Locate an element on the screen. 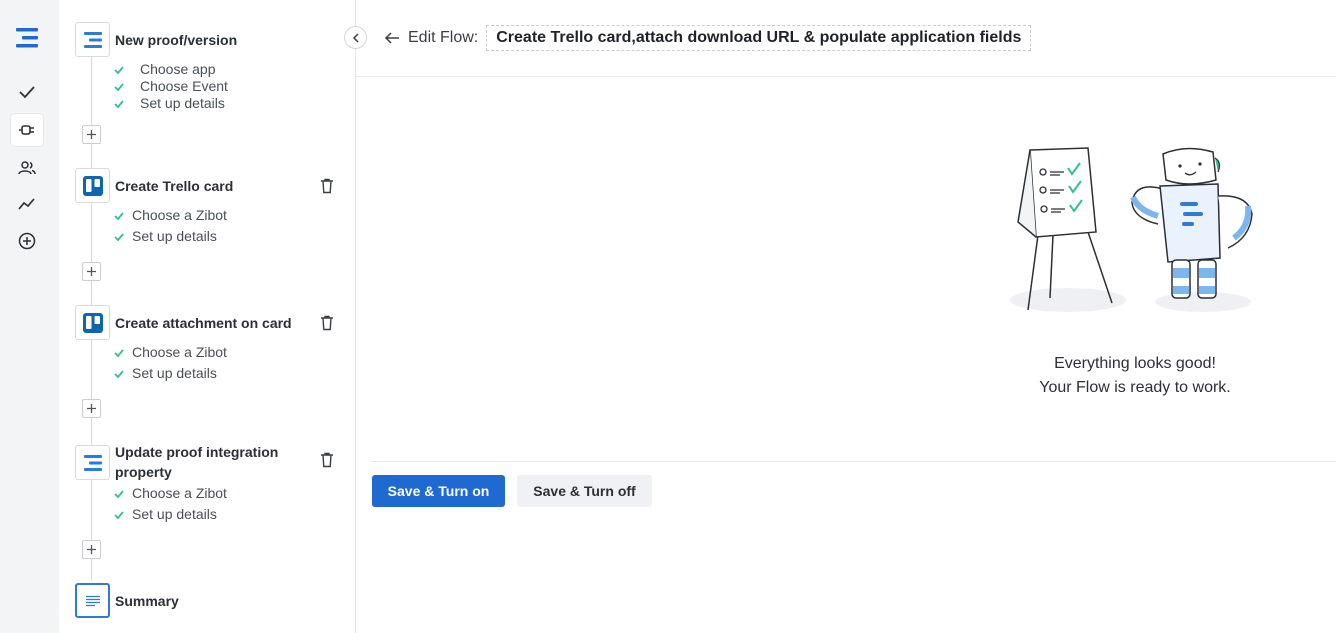 The width and height of the screenshot is (1336, 633). summary-icon is located at coordinates (92, 600).